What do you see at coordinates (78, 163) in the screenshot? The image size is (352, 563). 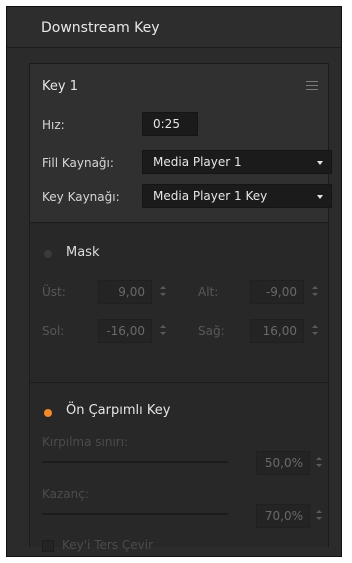 I see `fill-source-label: Fill Kaynağı:` at bounding box center [78, 163].